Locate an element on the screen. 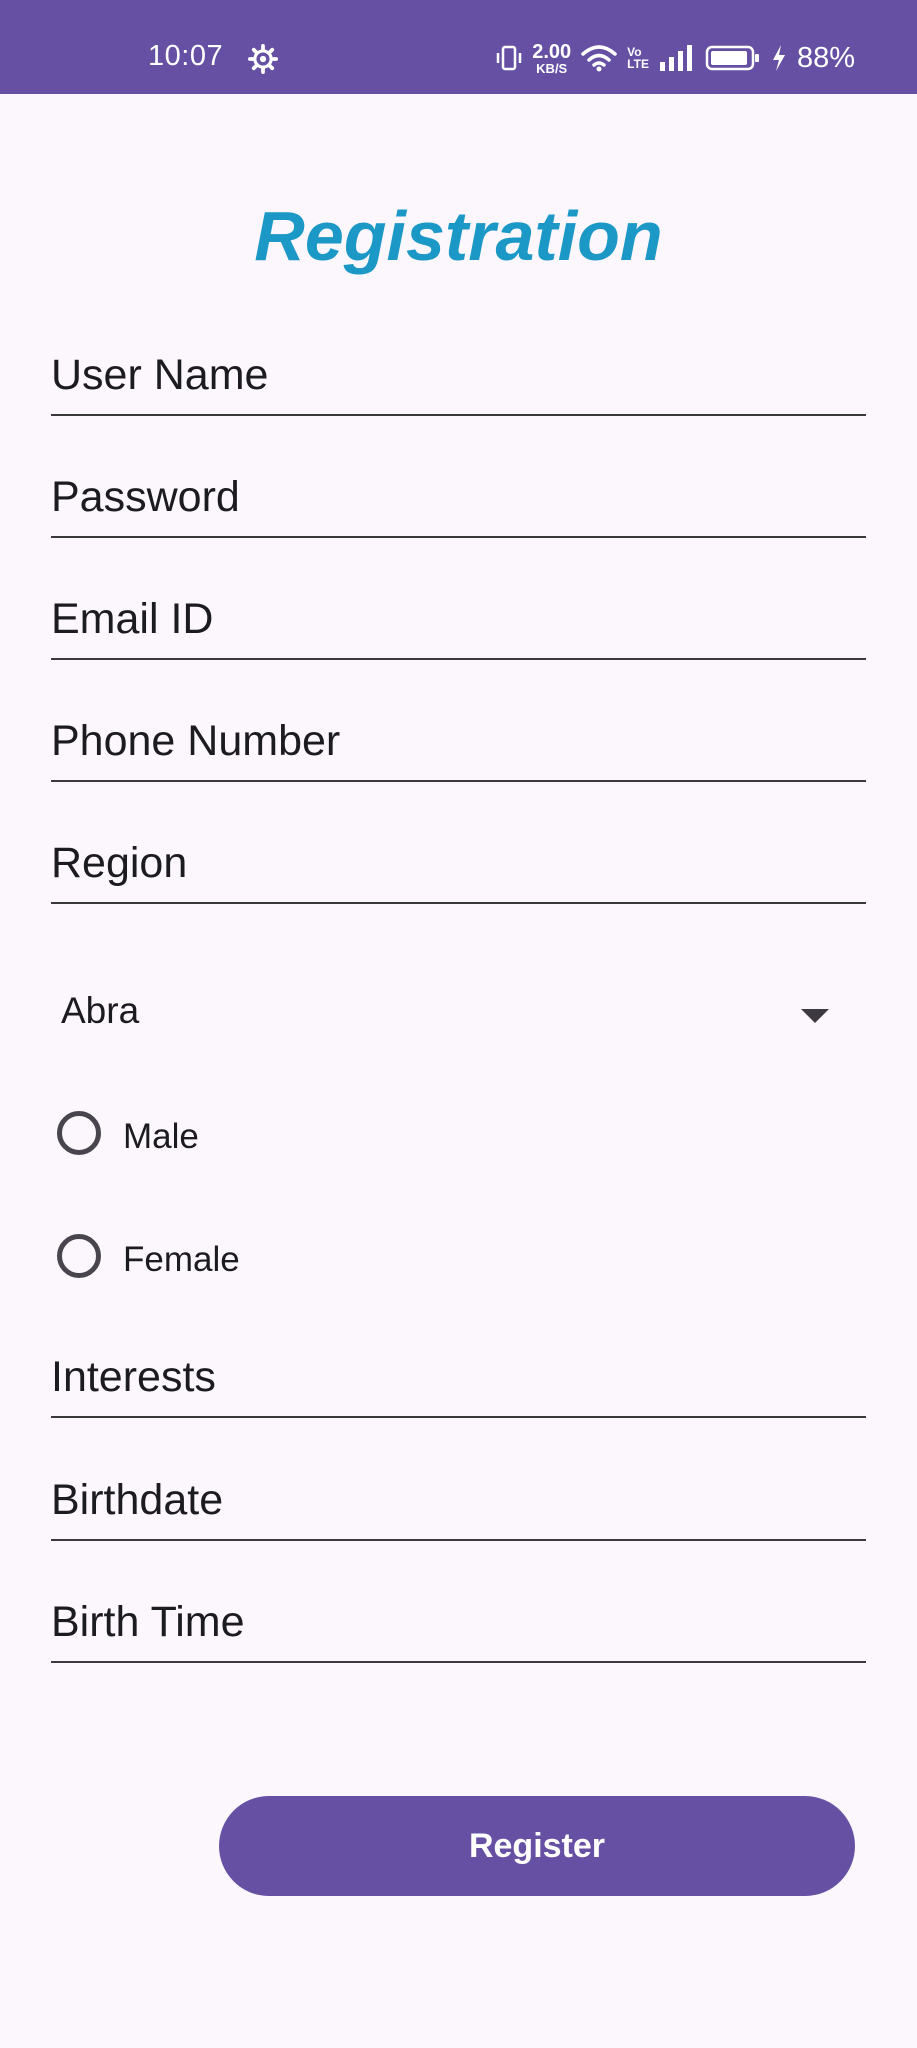 The width and height of the screenshot is (917, 2048). status-time: 10:07 is located at coordinates (186, 56).